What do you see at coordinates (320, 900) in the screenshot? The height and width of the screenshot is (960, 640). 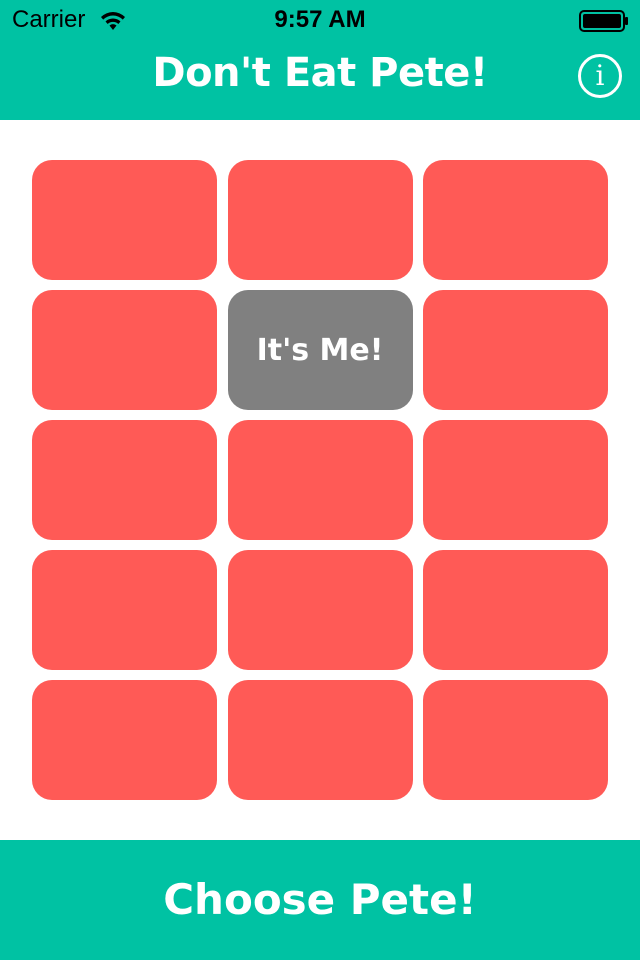 I see `choose-pete-button: Choose Pete!` at bounding box center [320, 900].